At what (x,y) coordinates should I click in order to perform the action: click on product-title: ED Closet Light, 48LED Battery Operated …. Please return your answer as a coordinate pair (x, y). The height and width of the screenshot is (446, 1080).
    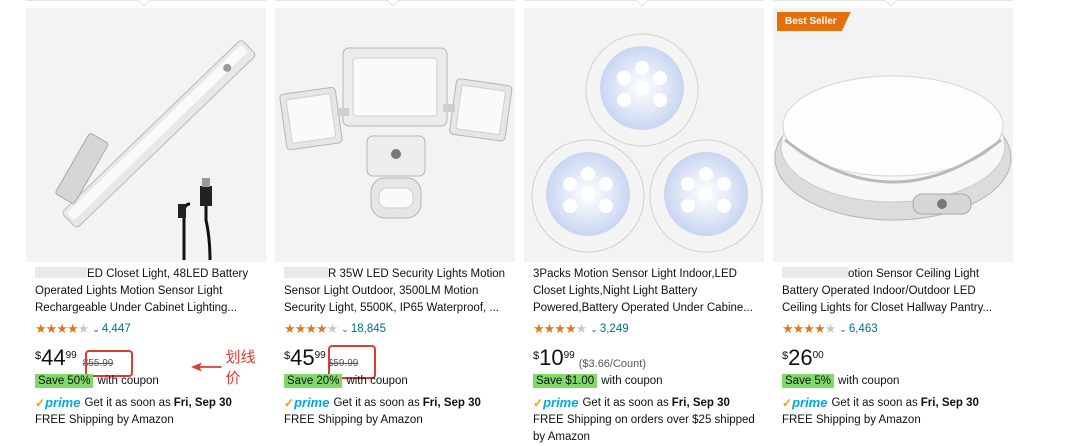
    Looking at the image, I should click on (149, 291).